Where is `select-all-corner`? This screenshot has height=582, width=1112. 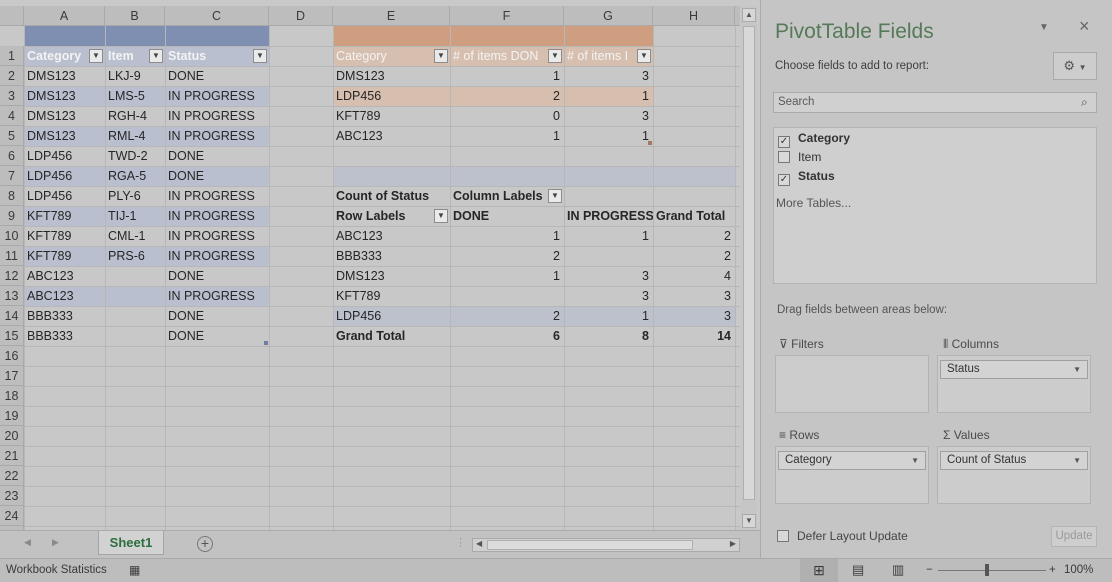 select-all-corner is located at coordinates (12, 16).